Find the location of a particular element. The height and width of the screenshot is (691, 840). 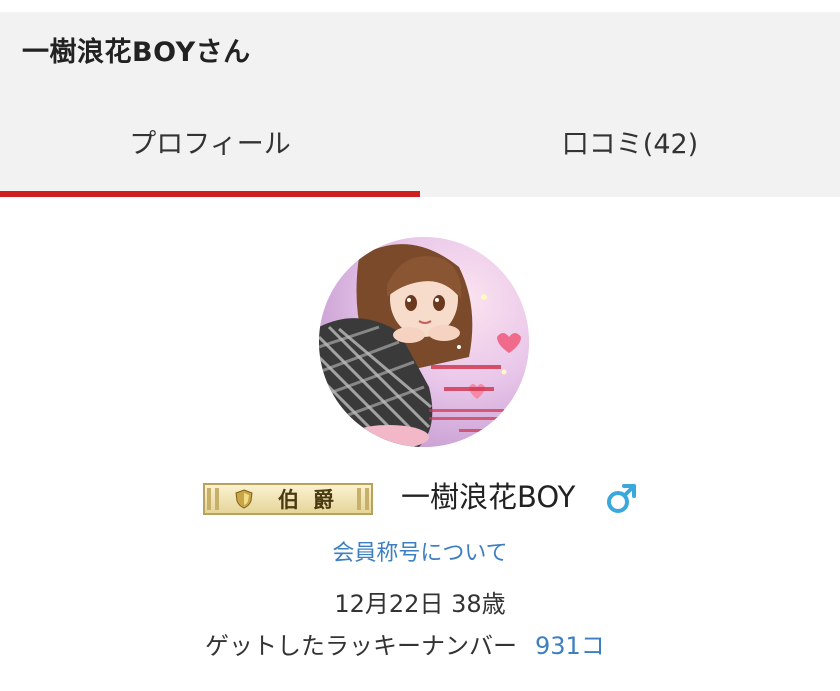

tab-reviews: 口コミ(42) is located at coordinates (630, 148).